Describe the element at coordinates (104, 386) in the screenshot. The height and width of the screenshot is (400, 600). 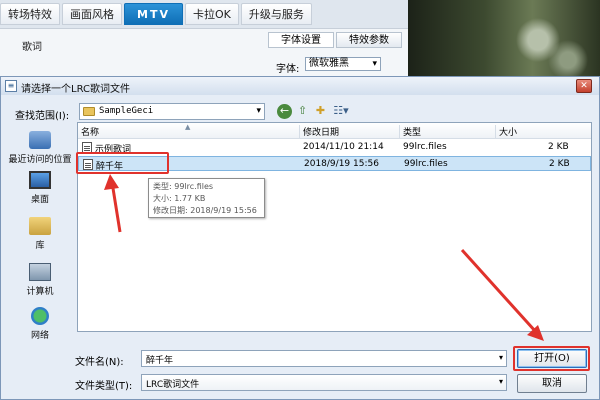
I see `filetype-label: 文件类型(T):` at that location.